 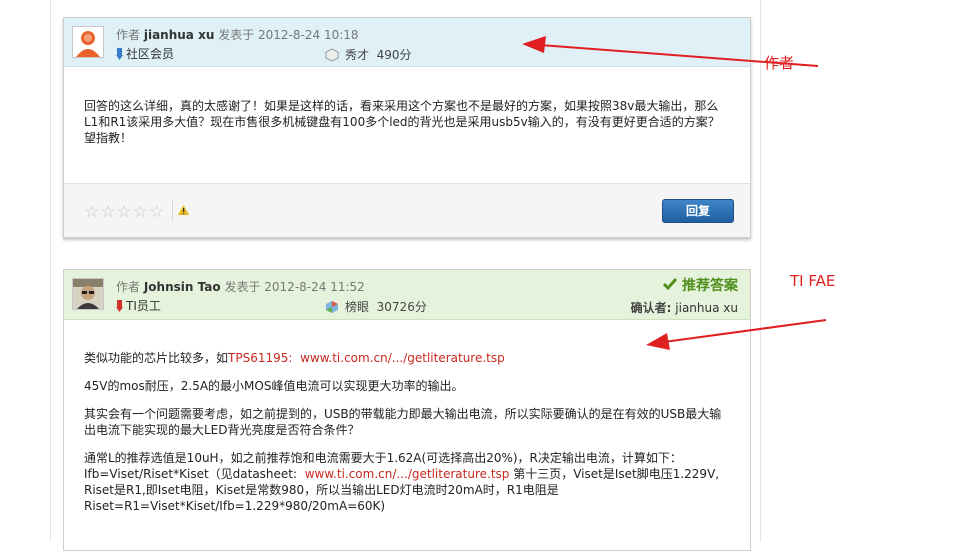 I want to click on post-paragraph: 45V的mos耐压，2.5A的最小MOS峰值电流可以实现更大功率的输出。, so click(x=274, y=386).